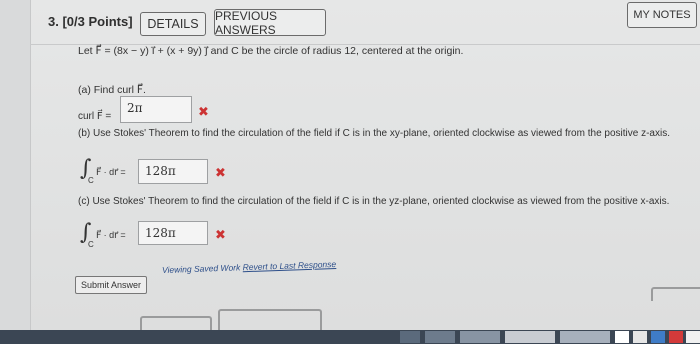 This screenshot has height=344, width=700. Describe the element at coordinates (173, 24) in the screenshot. I see `details-button: DETAILS` at that location.